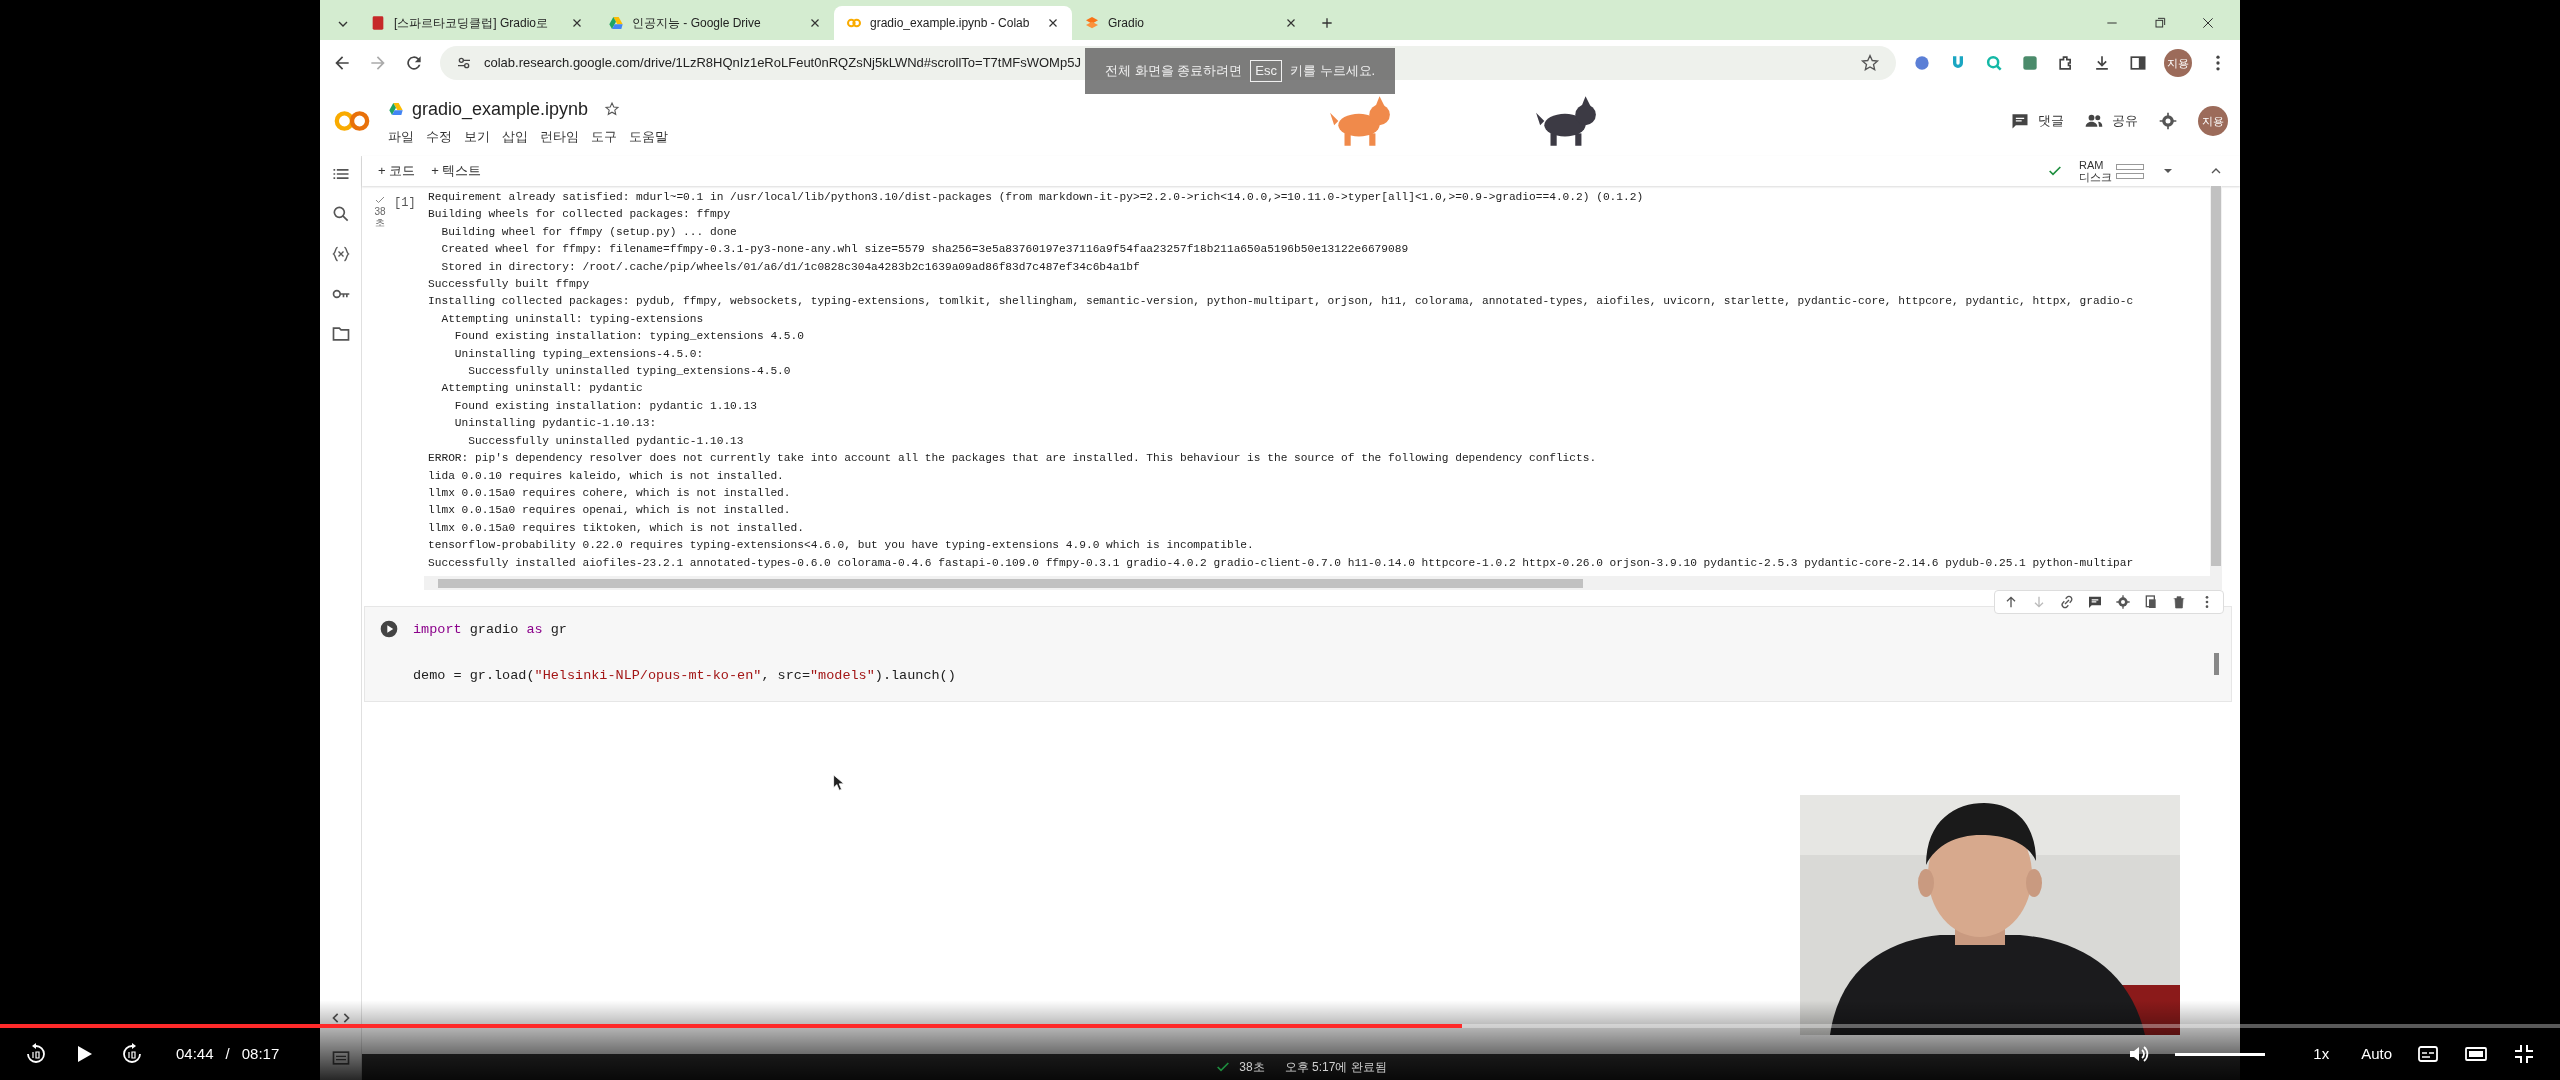 Image resolution: width=2560 pixels, height=1080 pixels. I want to click on check-icon, so click(380, 200).